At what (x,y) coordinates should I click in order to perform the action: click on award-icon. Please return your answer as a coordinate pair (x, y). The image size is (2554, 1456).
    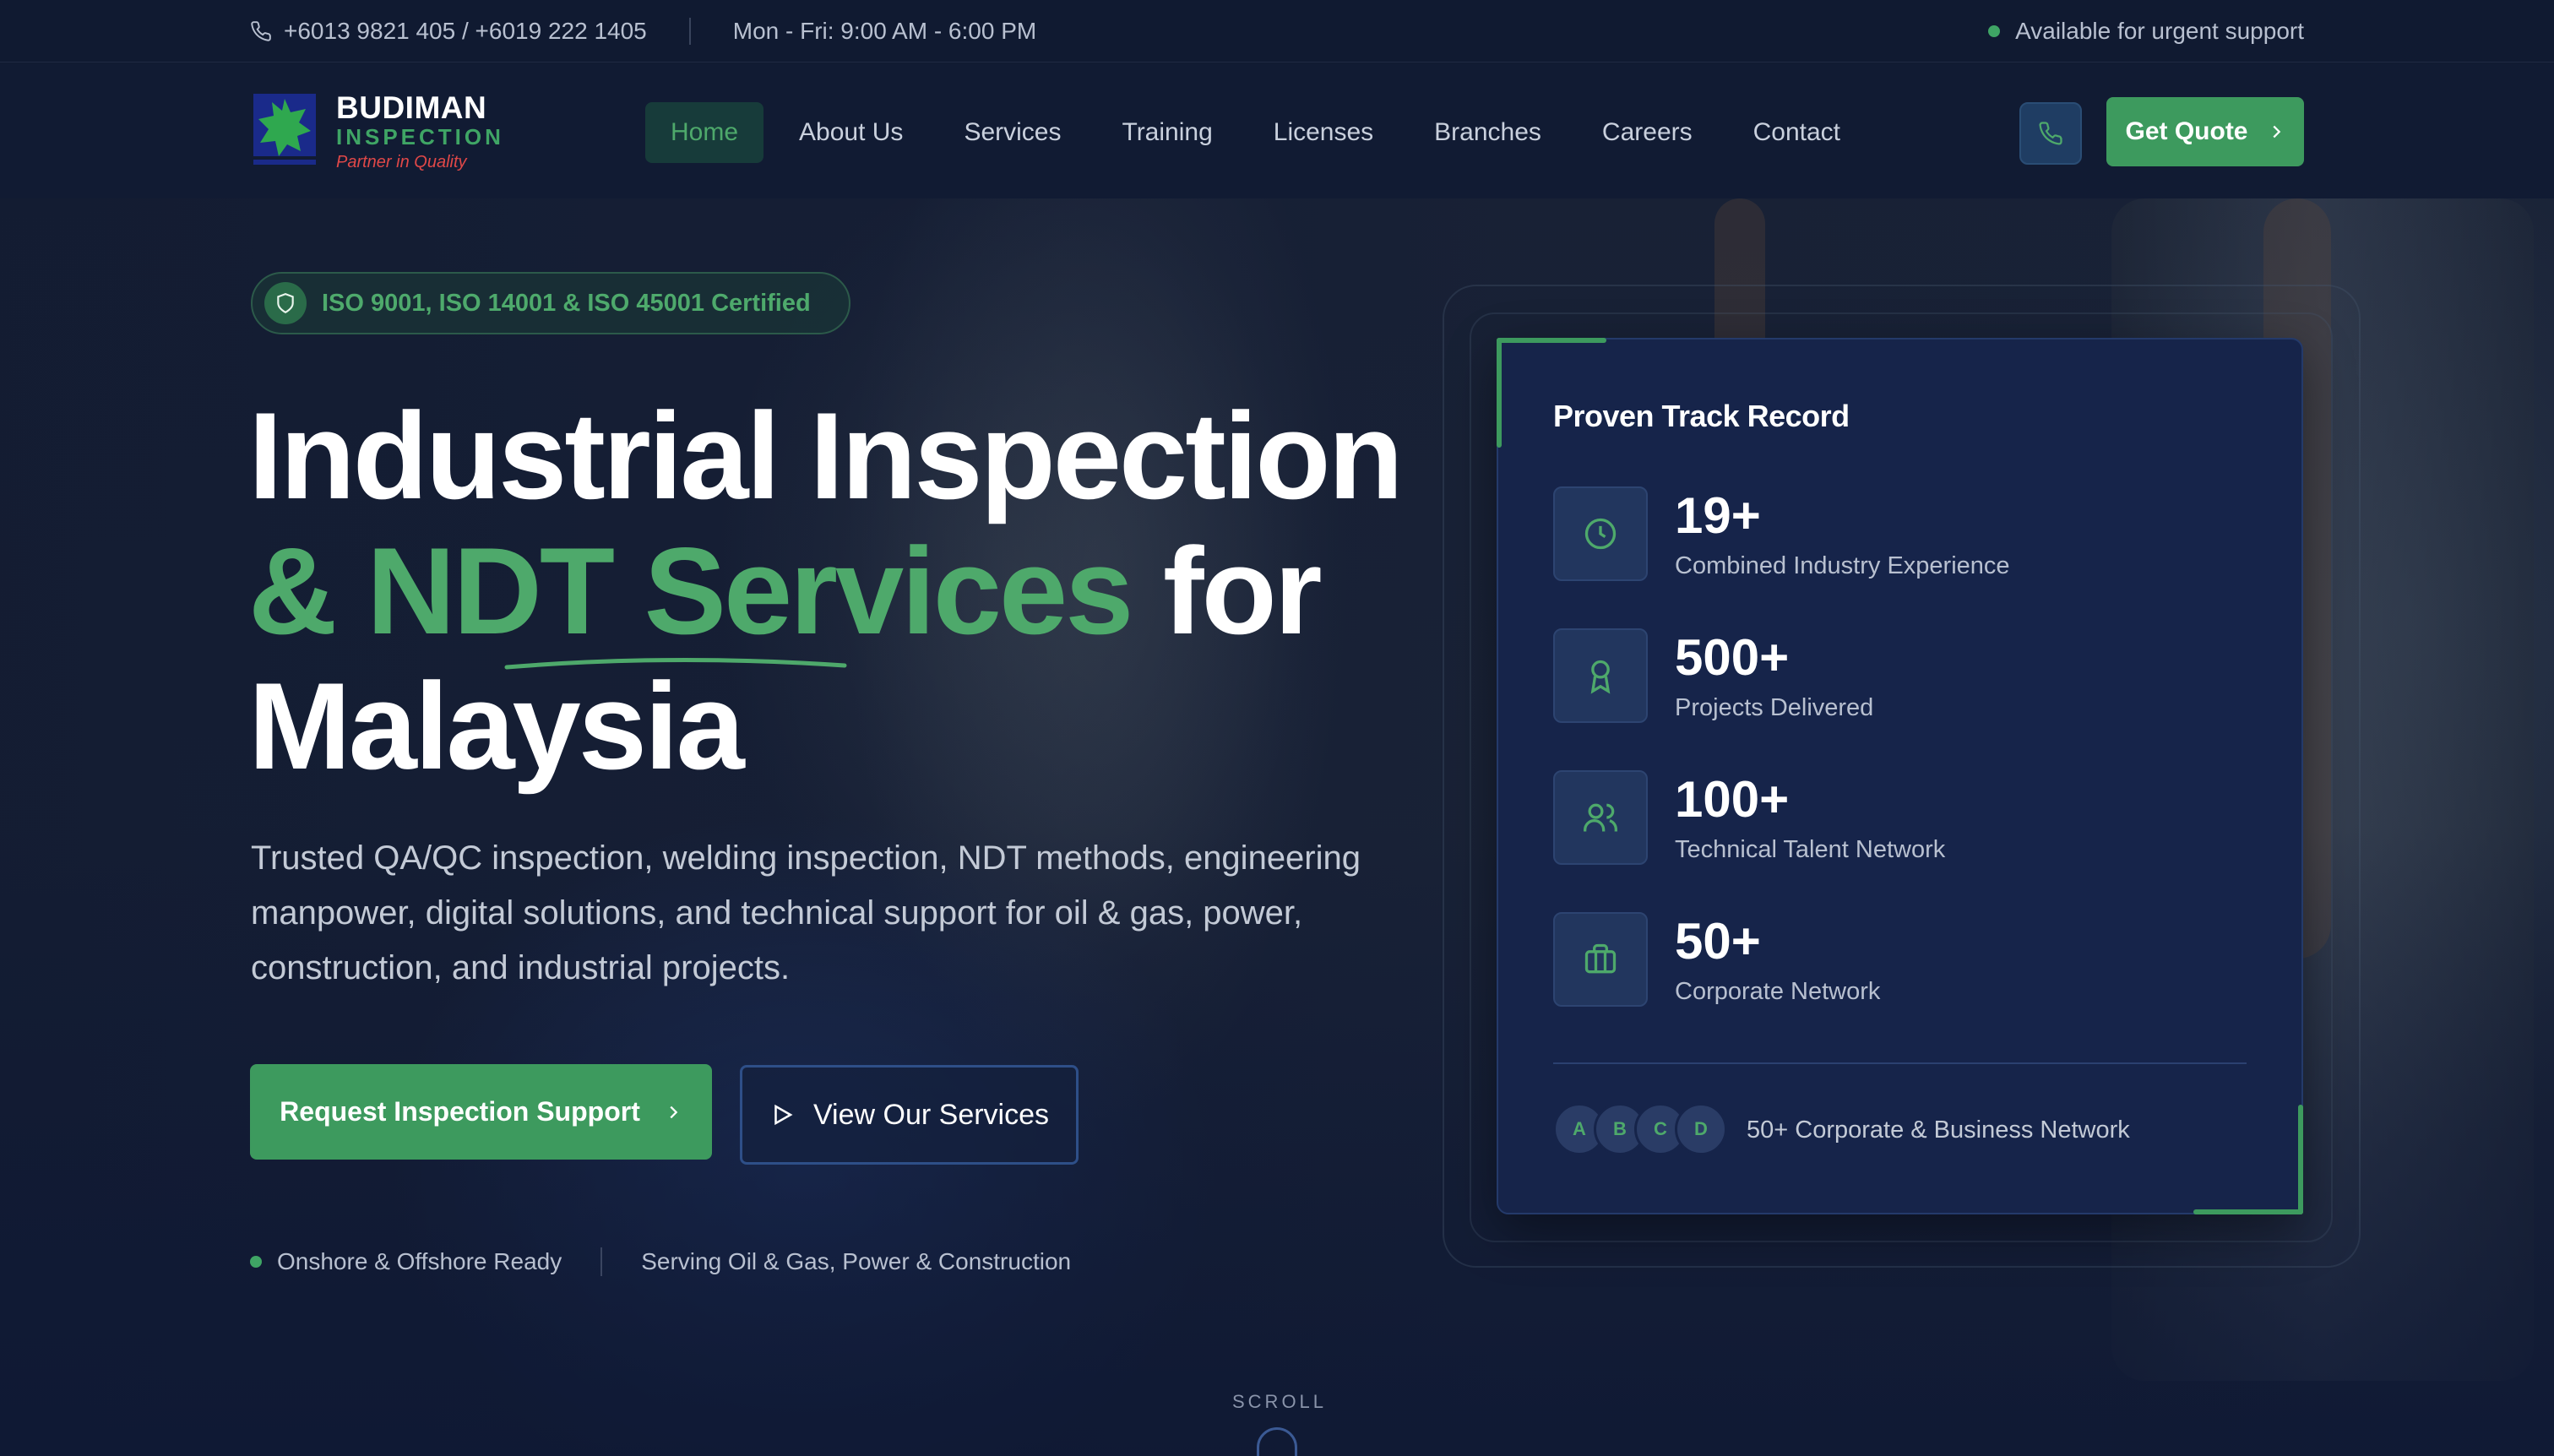
    Looking at the image, I should click on (1600, 675).